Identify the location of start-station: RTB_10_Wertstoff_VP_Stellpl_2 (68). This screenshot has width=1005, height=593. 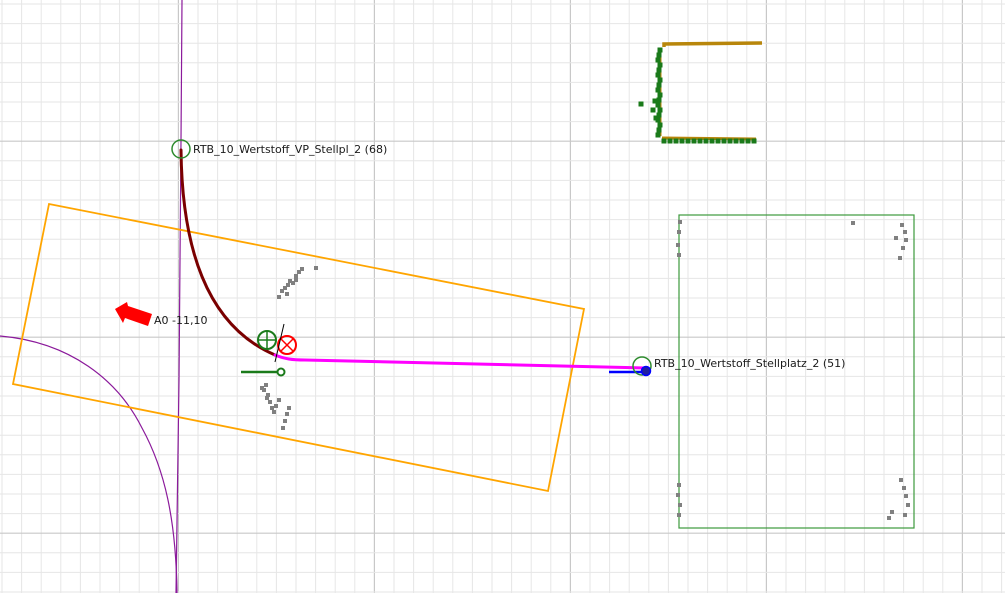
(279, 149).